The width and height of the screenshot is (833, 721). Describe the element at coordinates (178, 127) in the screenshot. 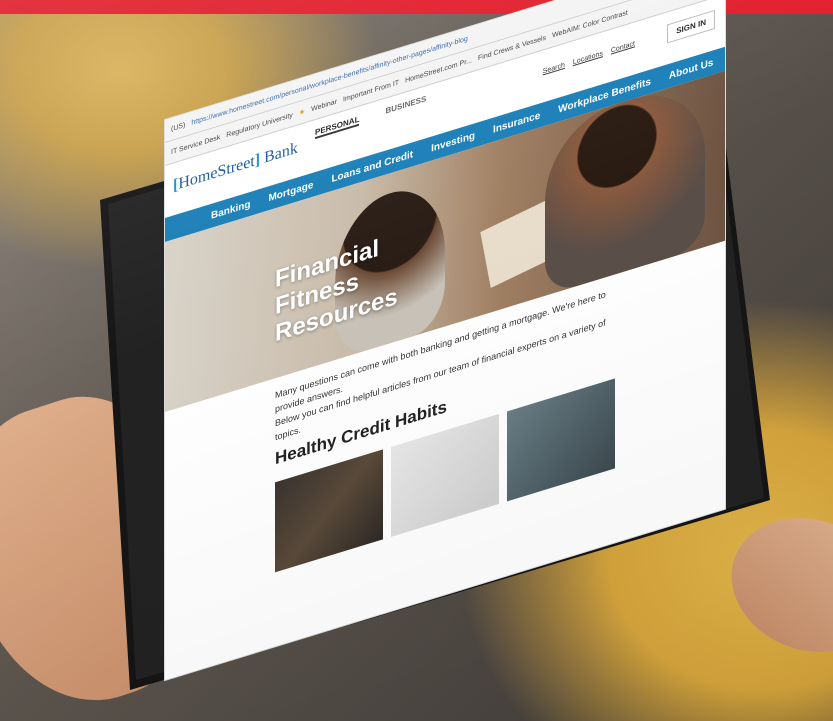

I see `tab-fragment: (US)` at that location.